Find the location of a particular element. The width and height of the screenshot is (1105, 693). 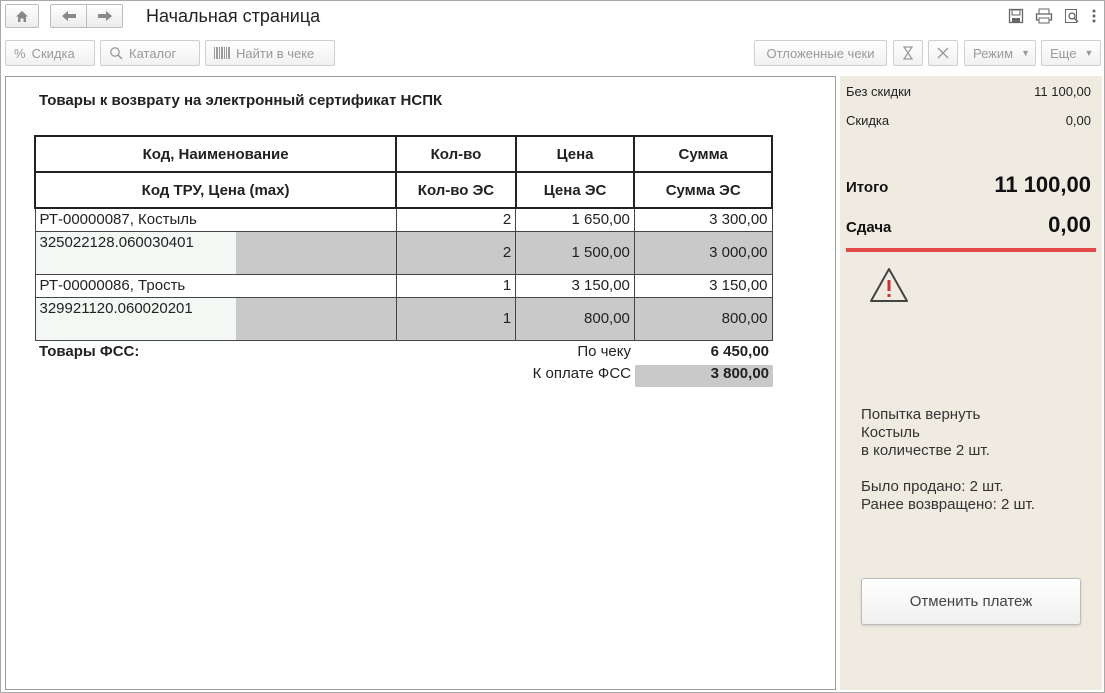

column-header-tru-code: Код ТРУ, Цена (max) is located at coordinates (215, 190).